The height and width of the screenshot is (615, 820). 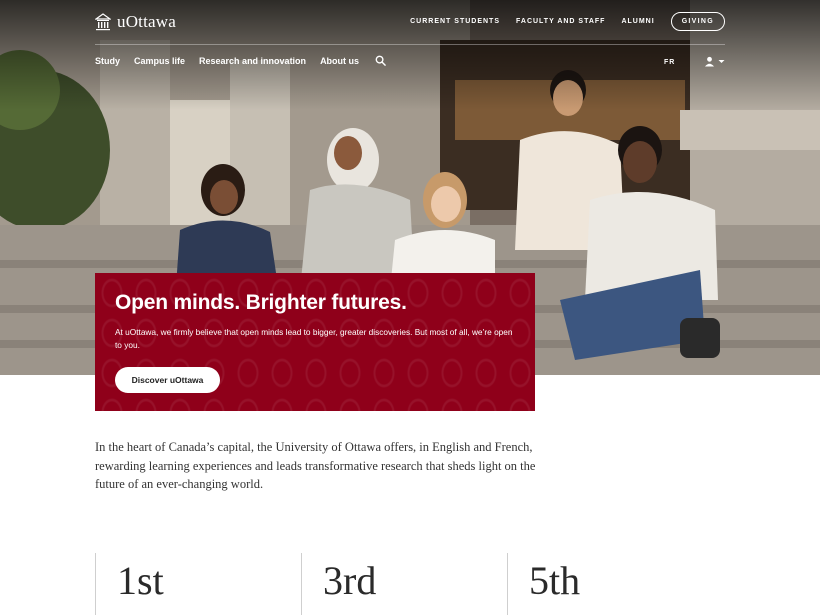 What do you see at coordinates (555, 580) in the screenshot?
I see `stat-number: 5th` at bounding box center [555, 580].